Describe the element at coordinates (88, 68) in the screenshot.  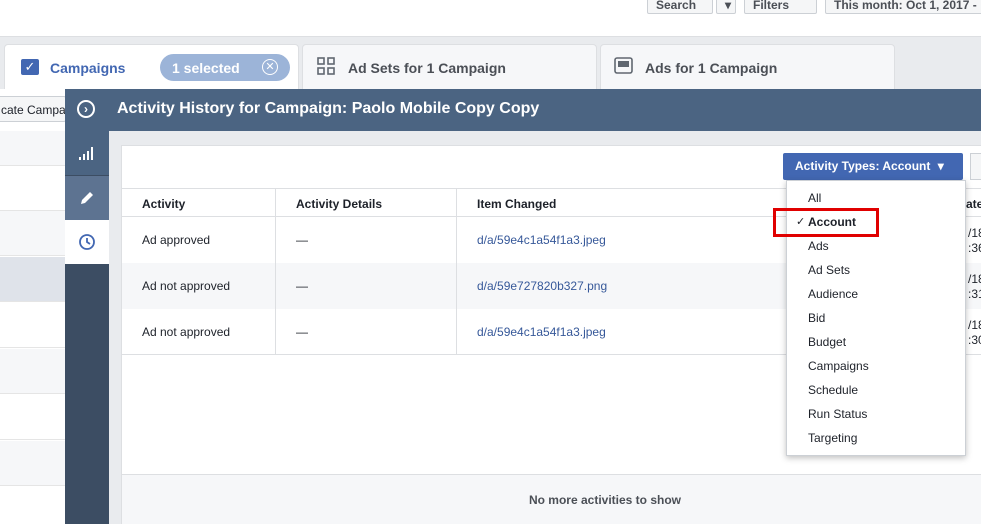
I see `tab-campaigns-label: Campaigns` at that location.